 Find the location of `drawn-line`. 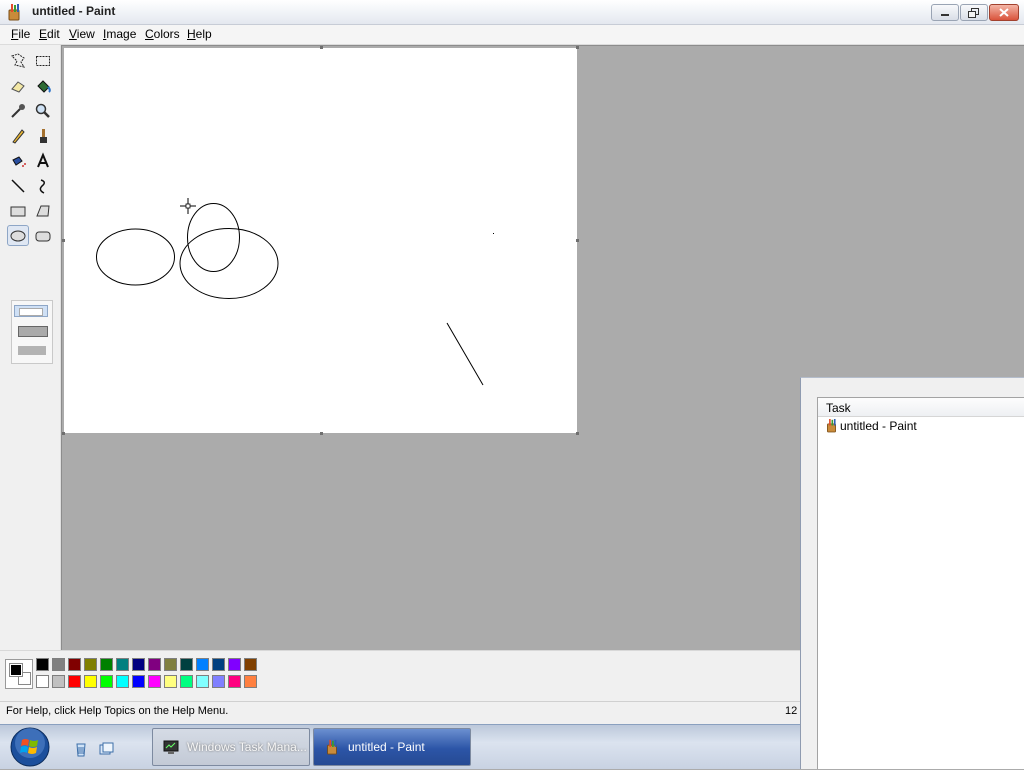

drawn-line is located at coordinates (465, 354).